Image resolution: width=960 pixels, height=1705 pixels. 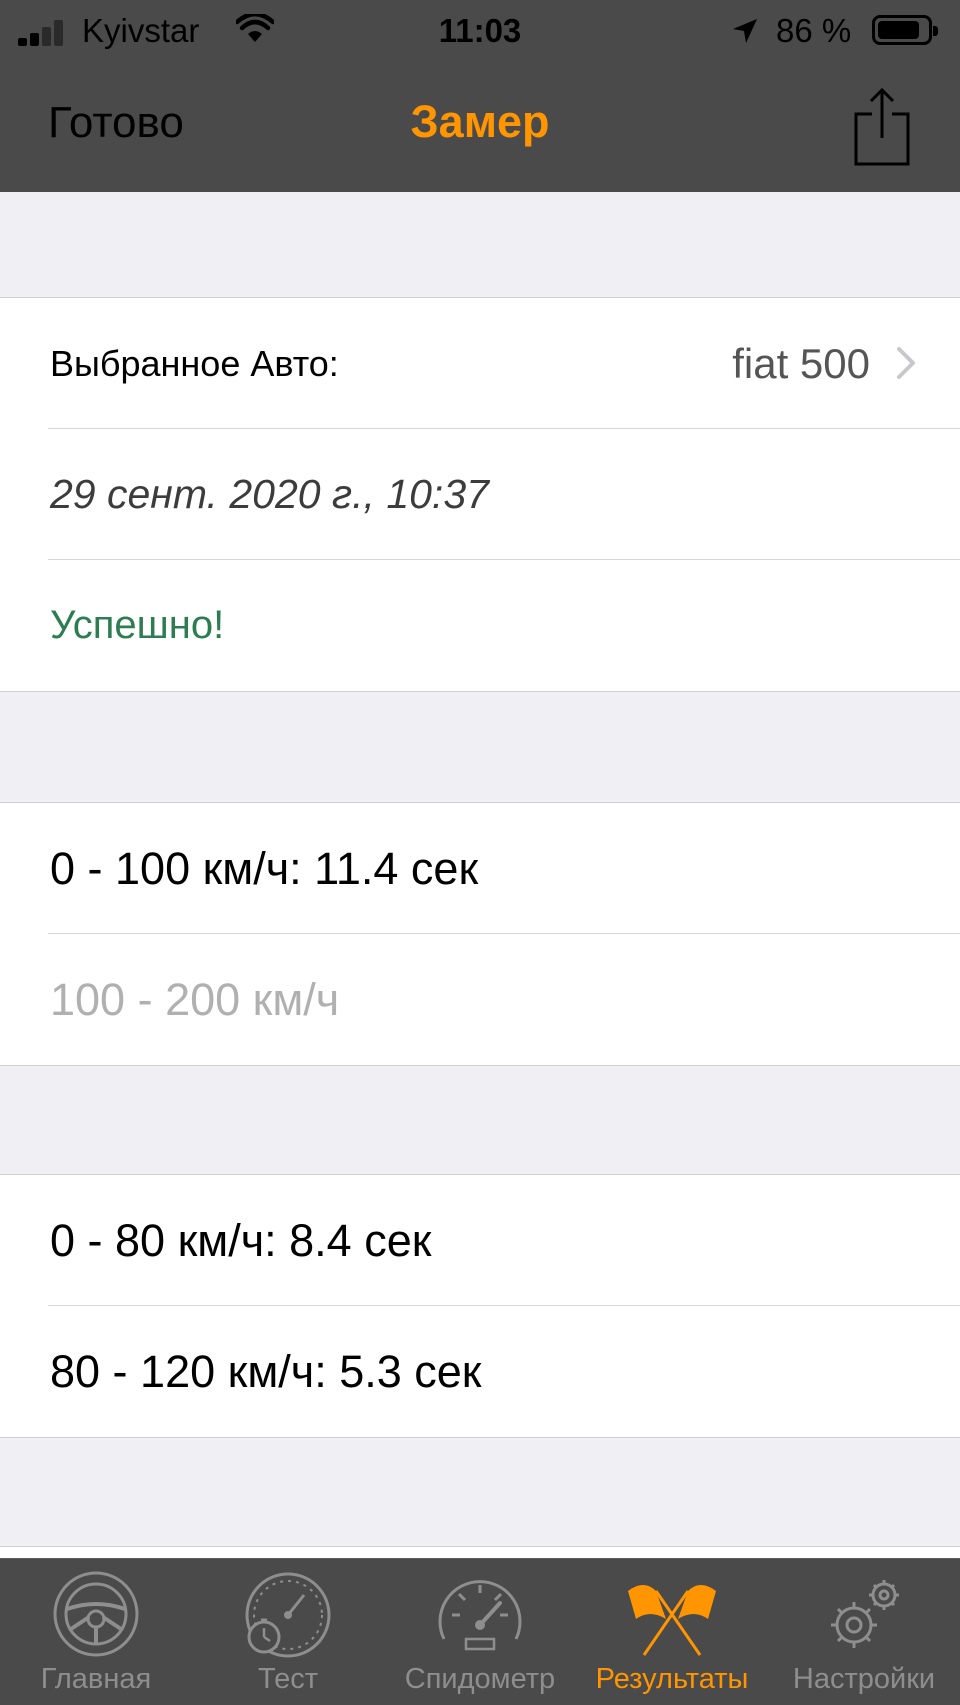 What do you see at coordinates (480, 121) in the screenshot?
I see `page-title: Замер` at bounding box center [480, 121].